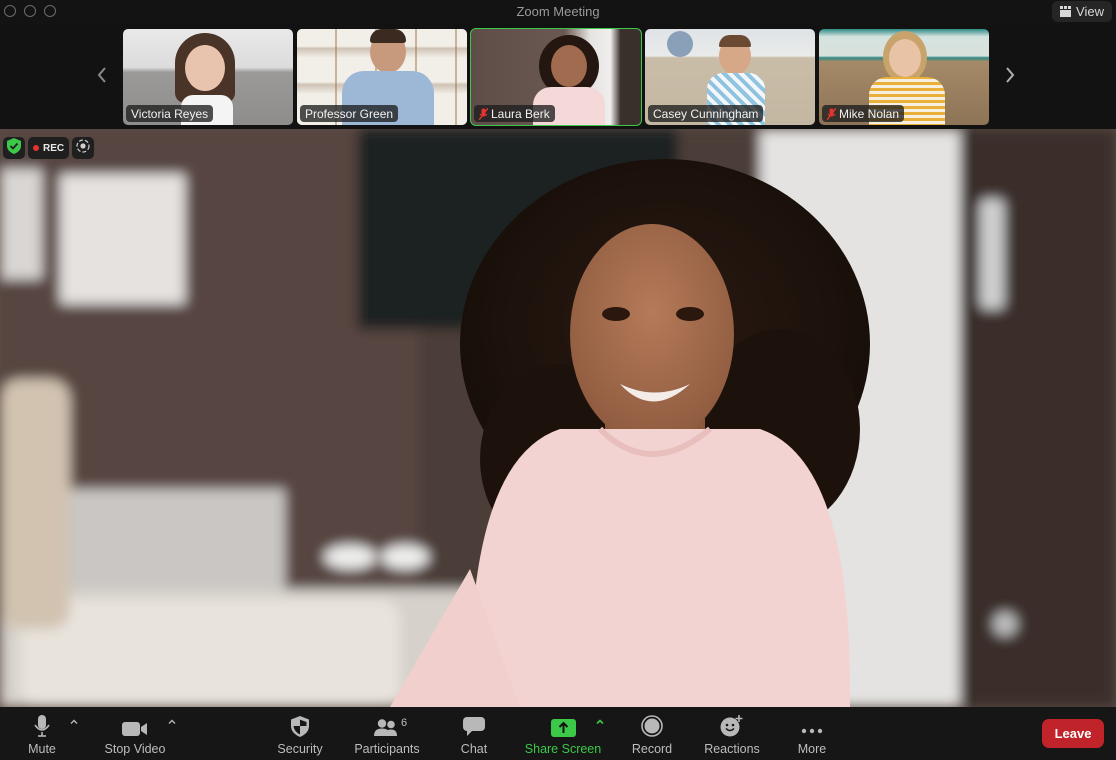 The height and width of the screenshot is (760, 1116). I want to click on gallery-view-icon, so click(1066, 11).